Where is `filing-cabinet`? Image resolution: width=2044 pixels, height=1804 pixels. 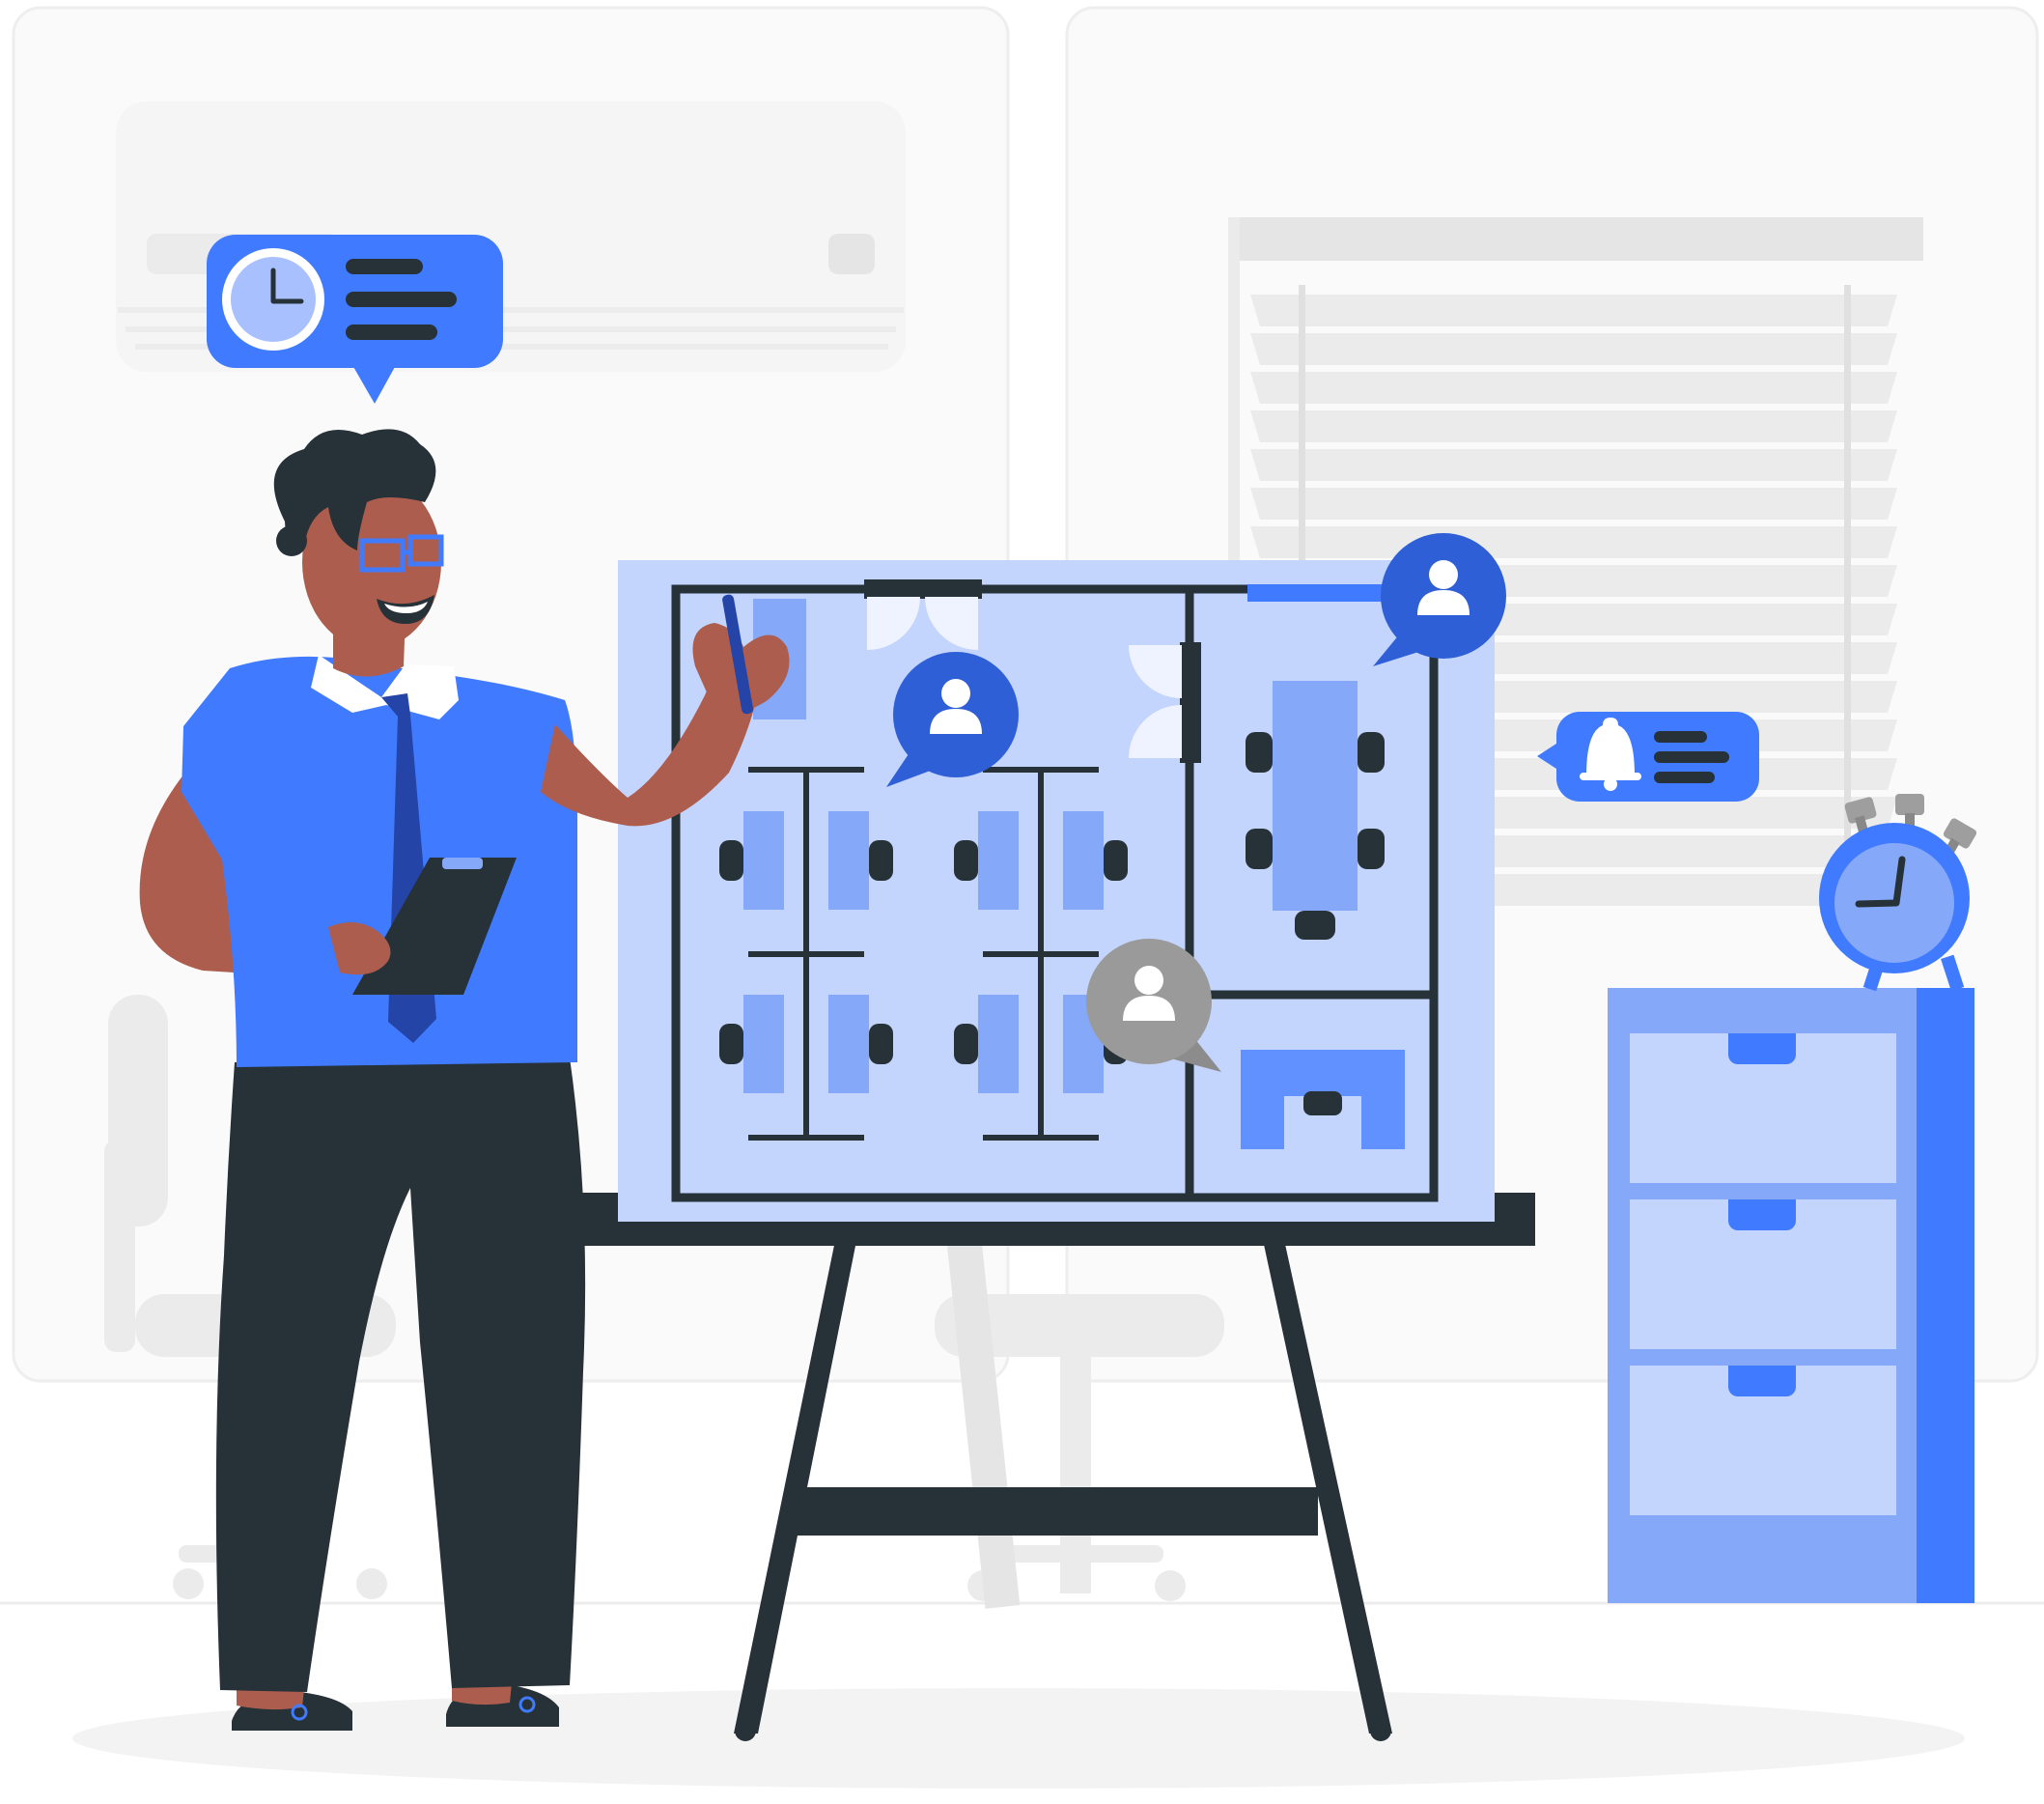 filing-cabinet is located at coordinates (1791, 1295).